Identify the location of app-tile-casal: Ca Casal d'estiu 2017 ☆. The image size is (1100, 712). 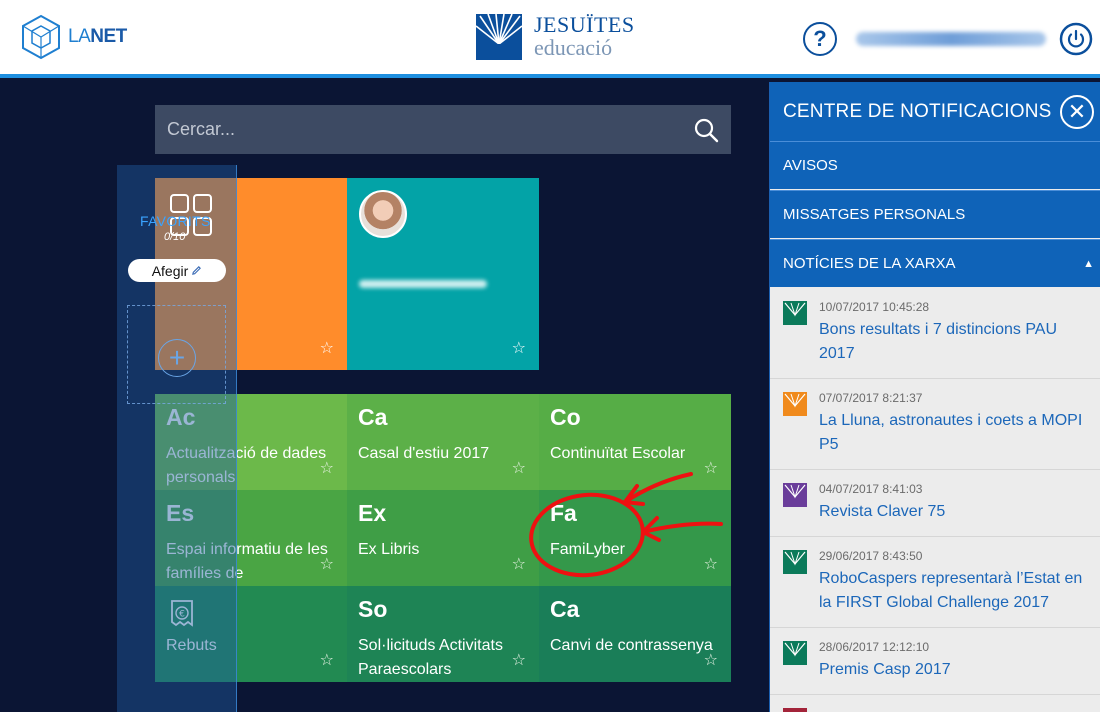
(443, 442).